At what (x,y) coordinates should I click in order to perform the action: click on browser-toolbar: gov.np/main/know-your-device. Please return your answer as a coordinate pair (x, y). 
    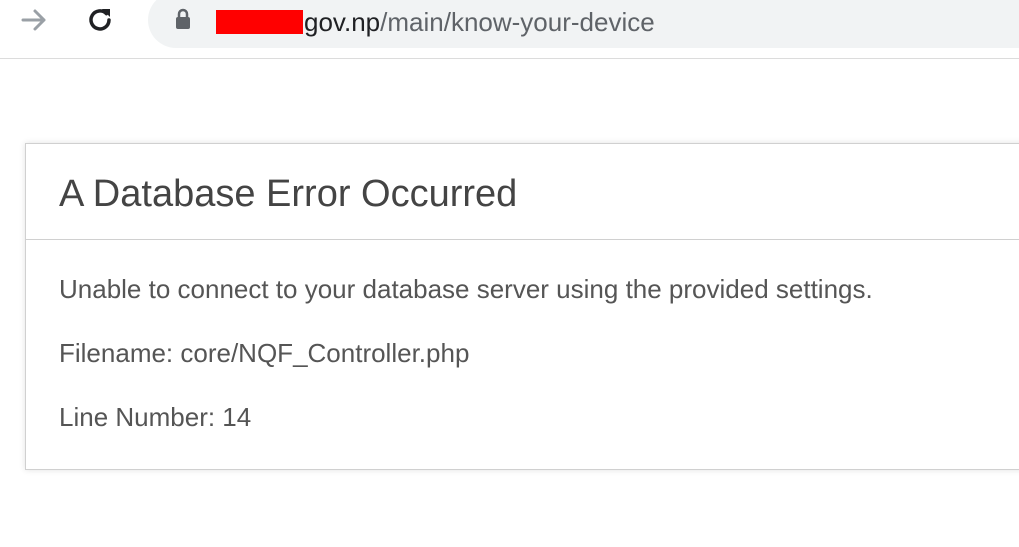
    Looking at the image, I should click on (509, 29).